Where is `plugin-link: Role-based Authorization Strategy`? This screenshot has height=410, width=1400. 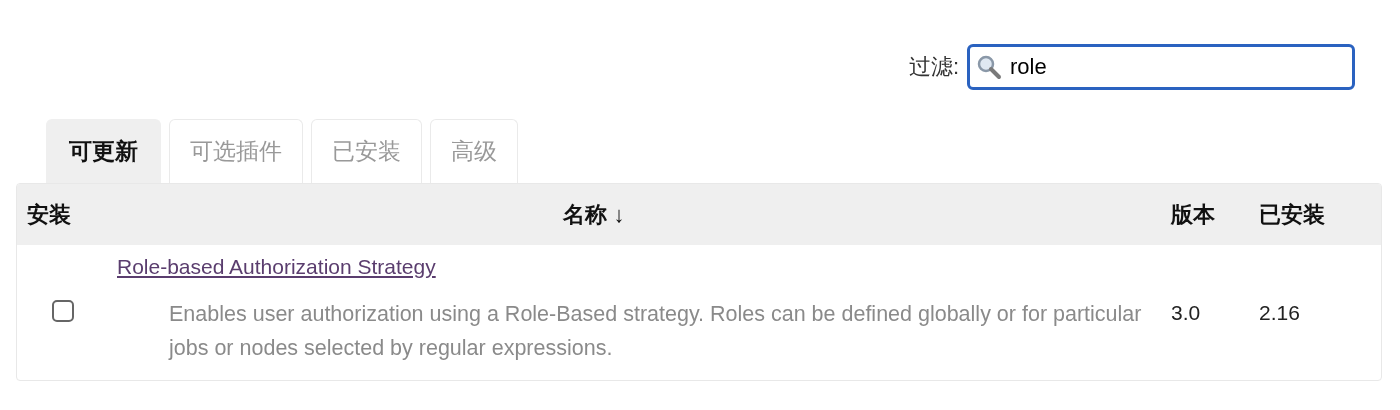 plugin-link: Role-based Authorization Strategy is located at coordinates (276, 266).